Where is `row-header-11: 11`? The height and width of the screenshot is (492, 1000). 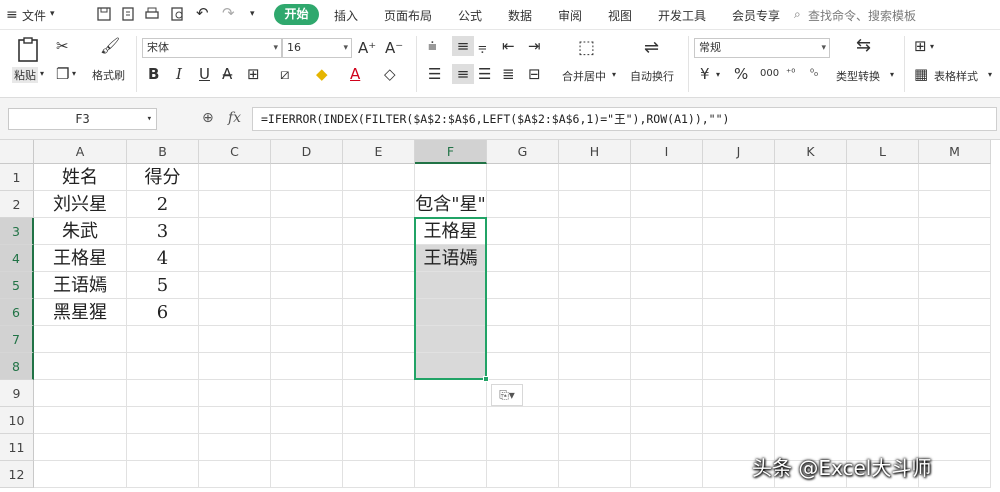
row-header-11: 11 is located at coordinates (17, 447).